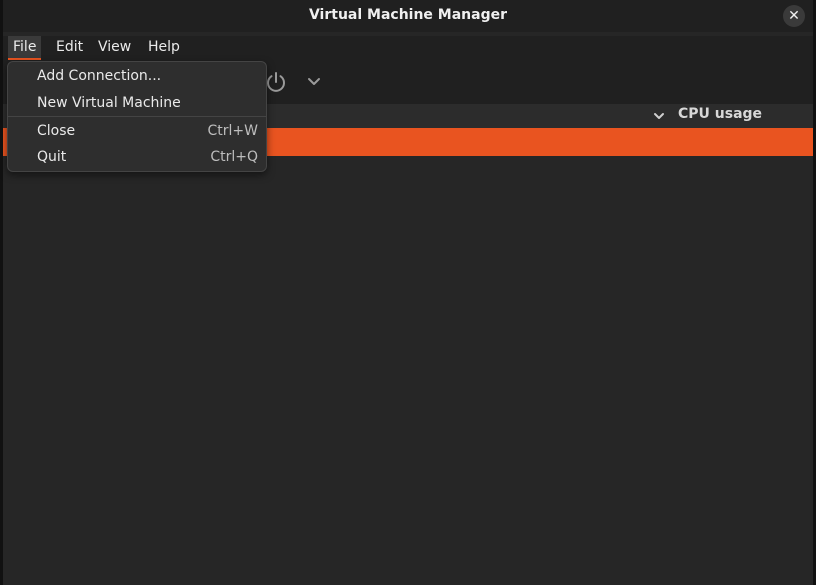 The image size is (816, 585). Describe the element at coordinates (164, 47) in the screenshot. I see `menu-help: Help` at that location.